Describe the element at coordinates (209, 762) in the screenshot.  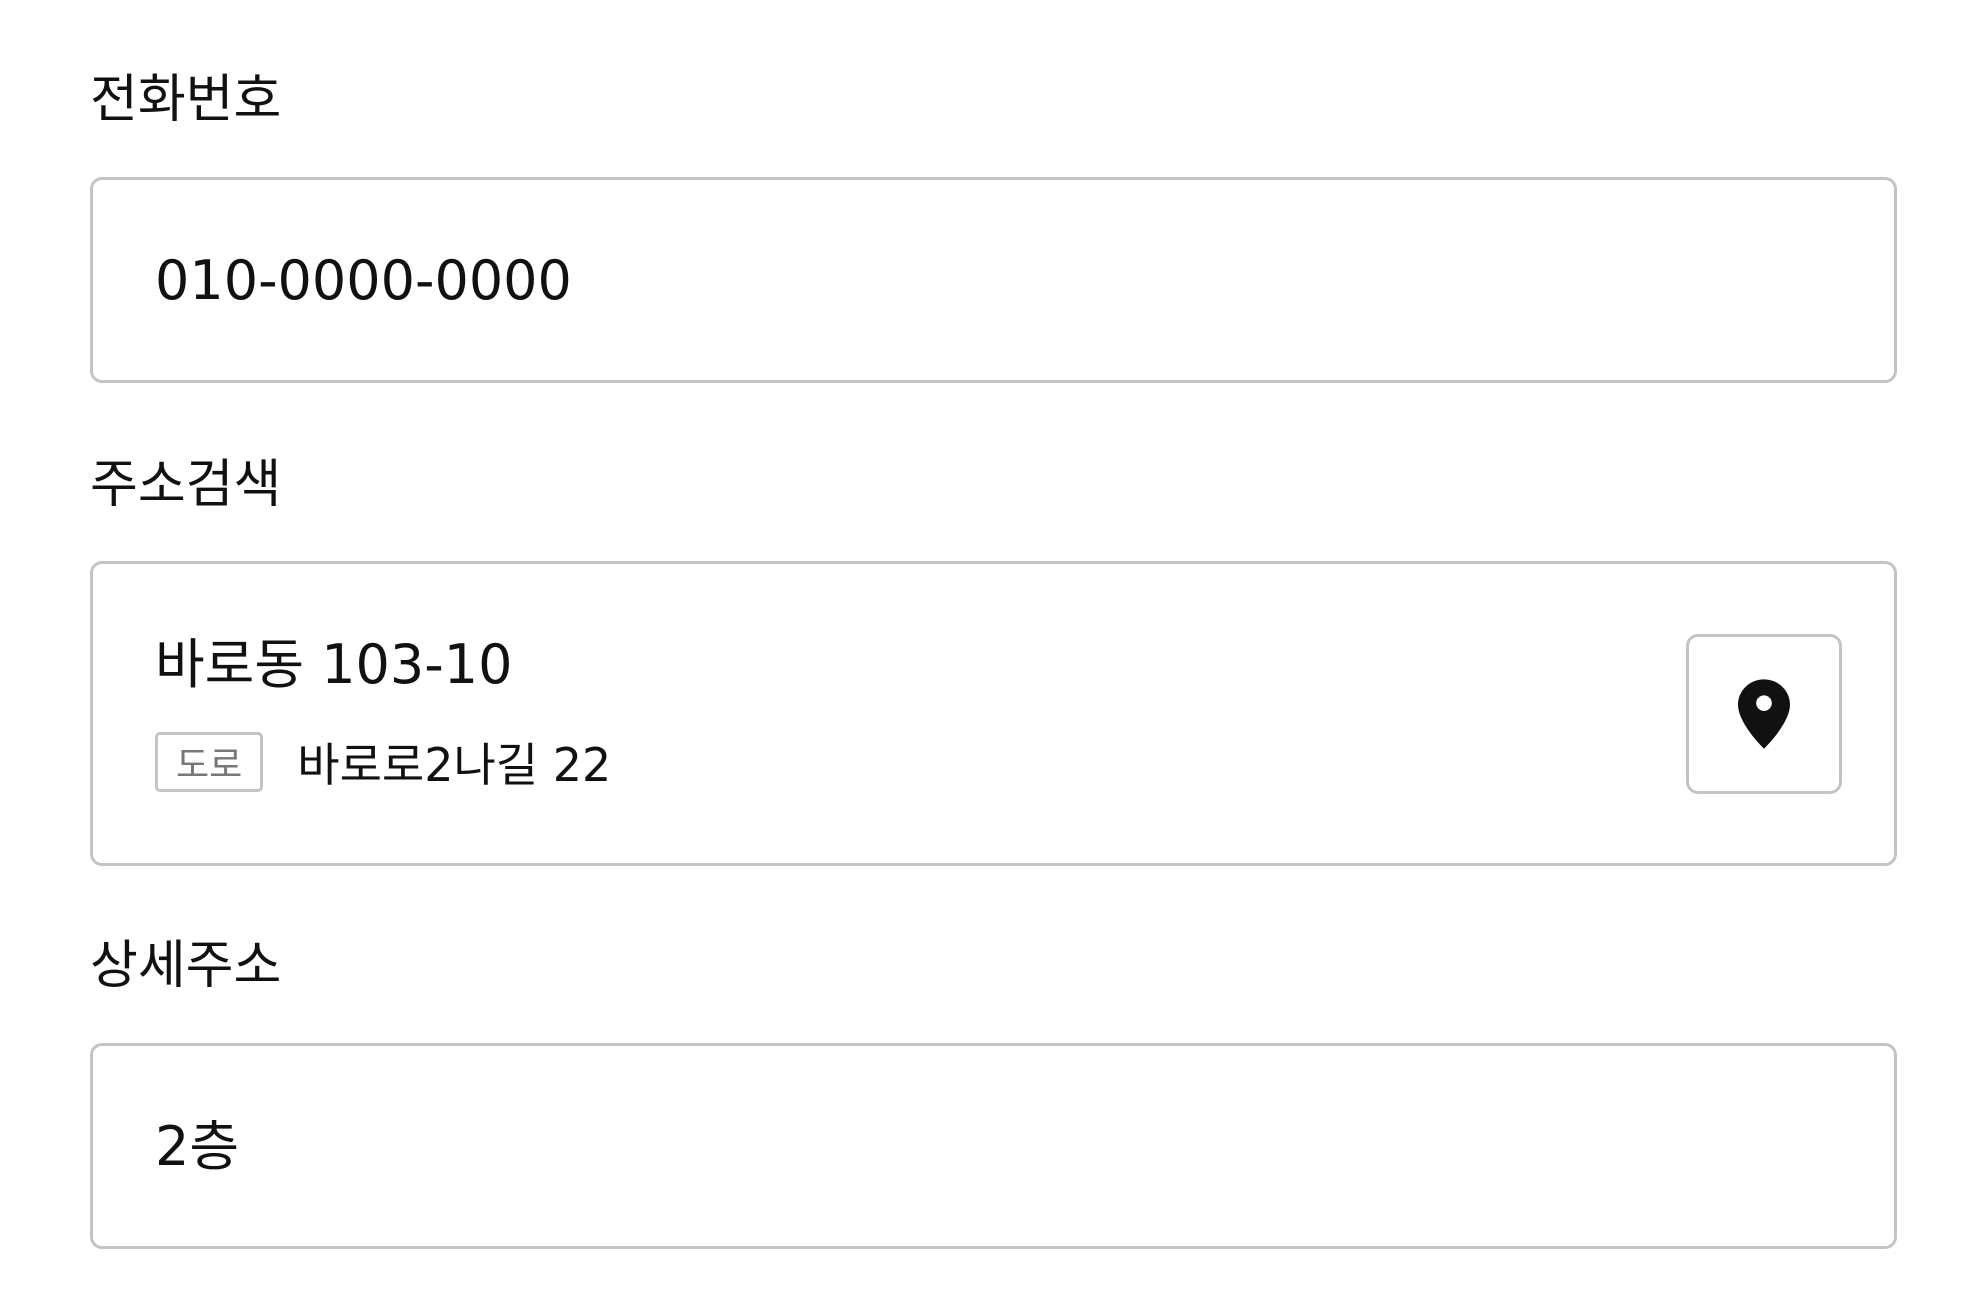
I see `road-badge: 도로` at that location.